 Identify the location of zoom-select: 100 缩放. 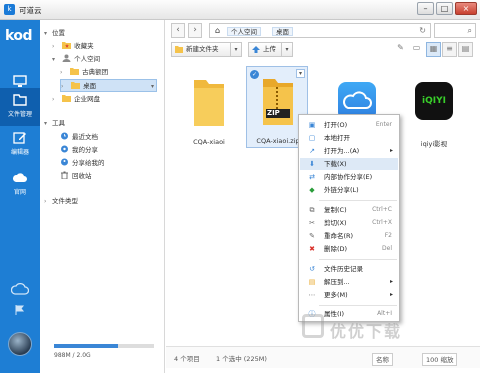
(440, 359).